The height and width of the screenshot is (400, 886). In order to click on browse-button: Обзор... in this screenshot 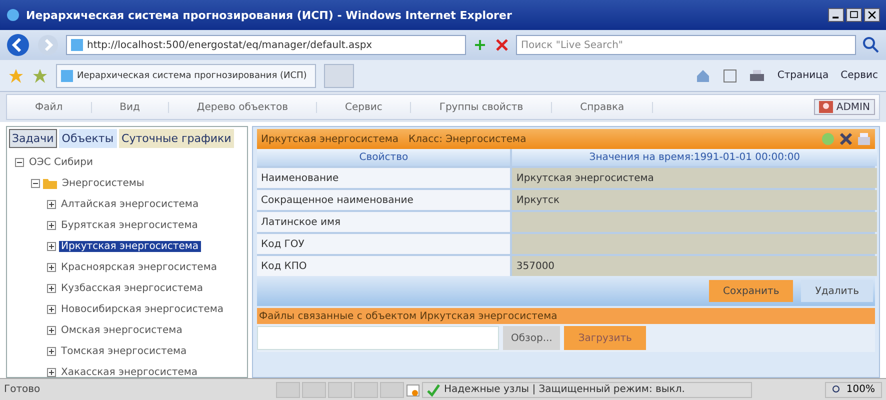, I will do `click(531, 338)`.